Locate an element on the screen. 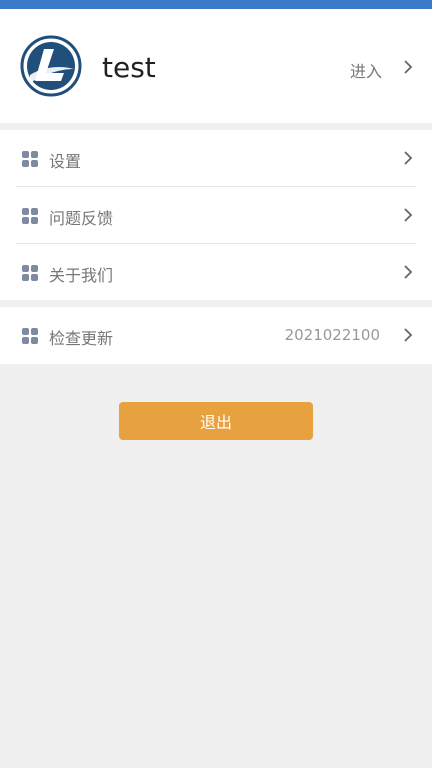 The image size is (432, 768). about-row: 关于我们 is located at coordinates (216, 272).